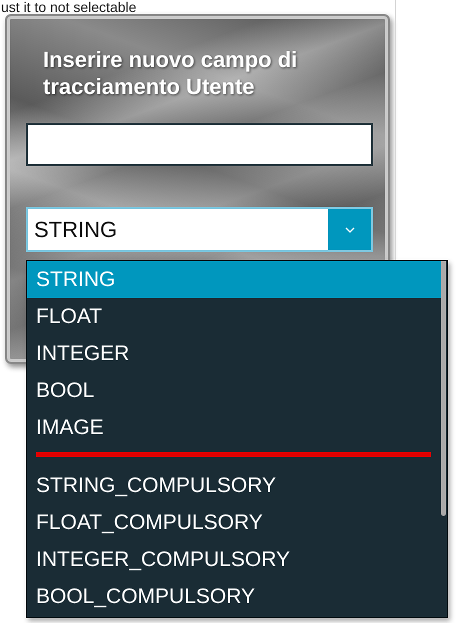  Describe the element at coordinates (234, 316) in the screenshot. I see `dropdown-option: FLOAT` at that location.